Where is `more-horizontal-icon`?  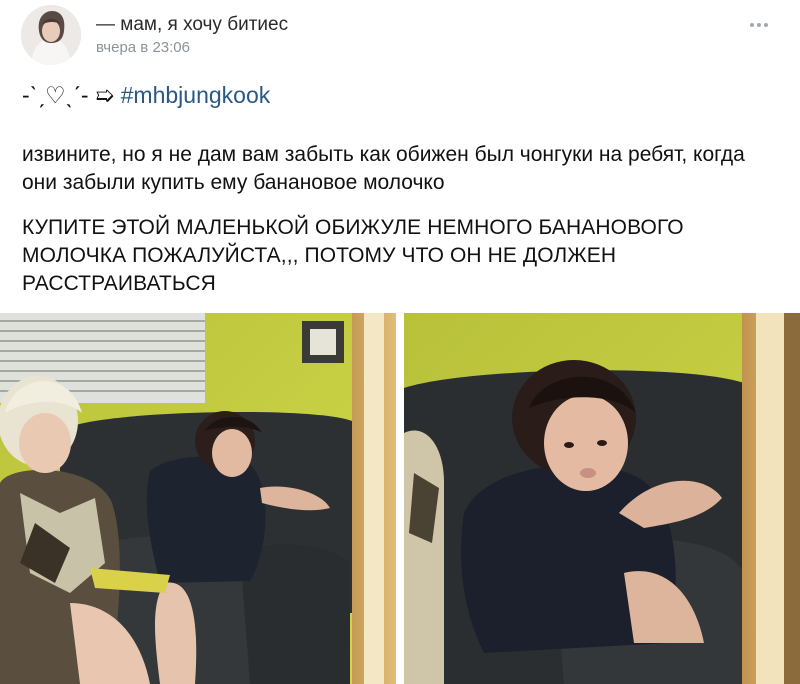
more-horizontal-icon is located at coordinates (752, 25).